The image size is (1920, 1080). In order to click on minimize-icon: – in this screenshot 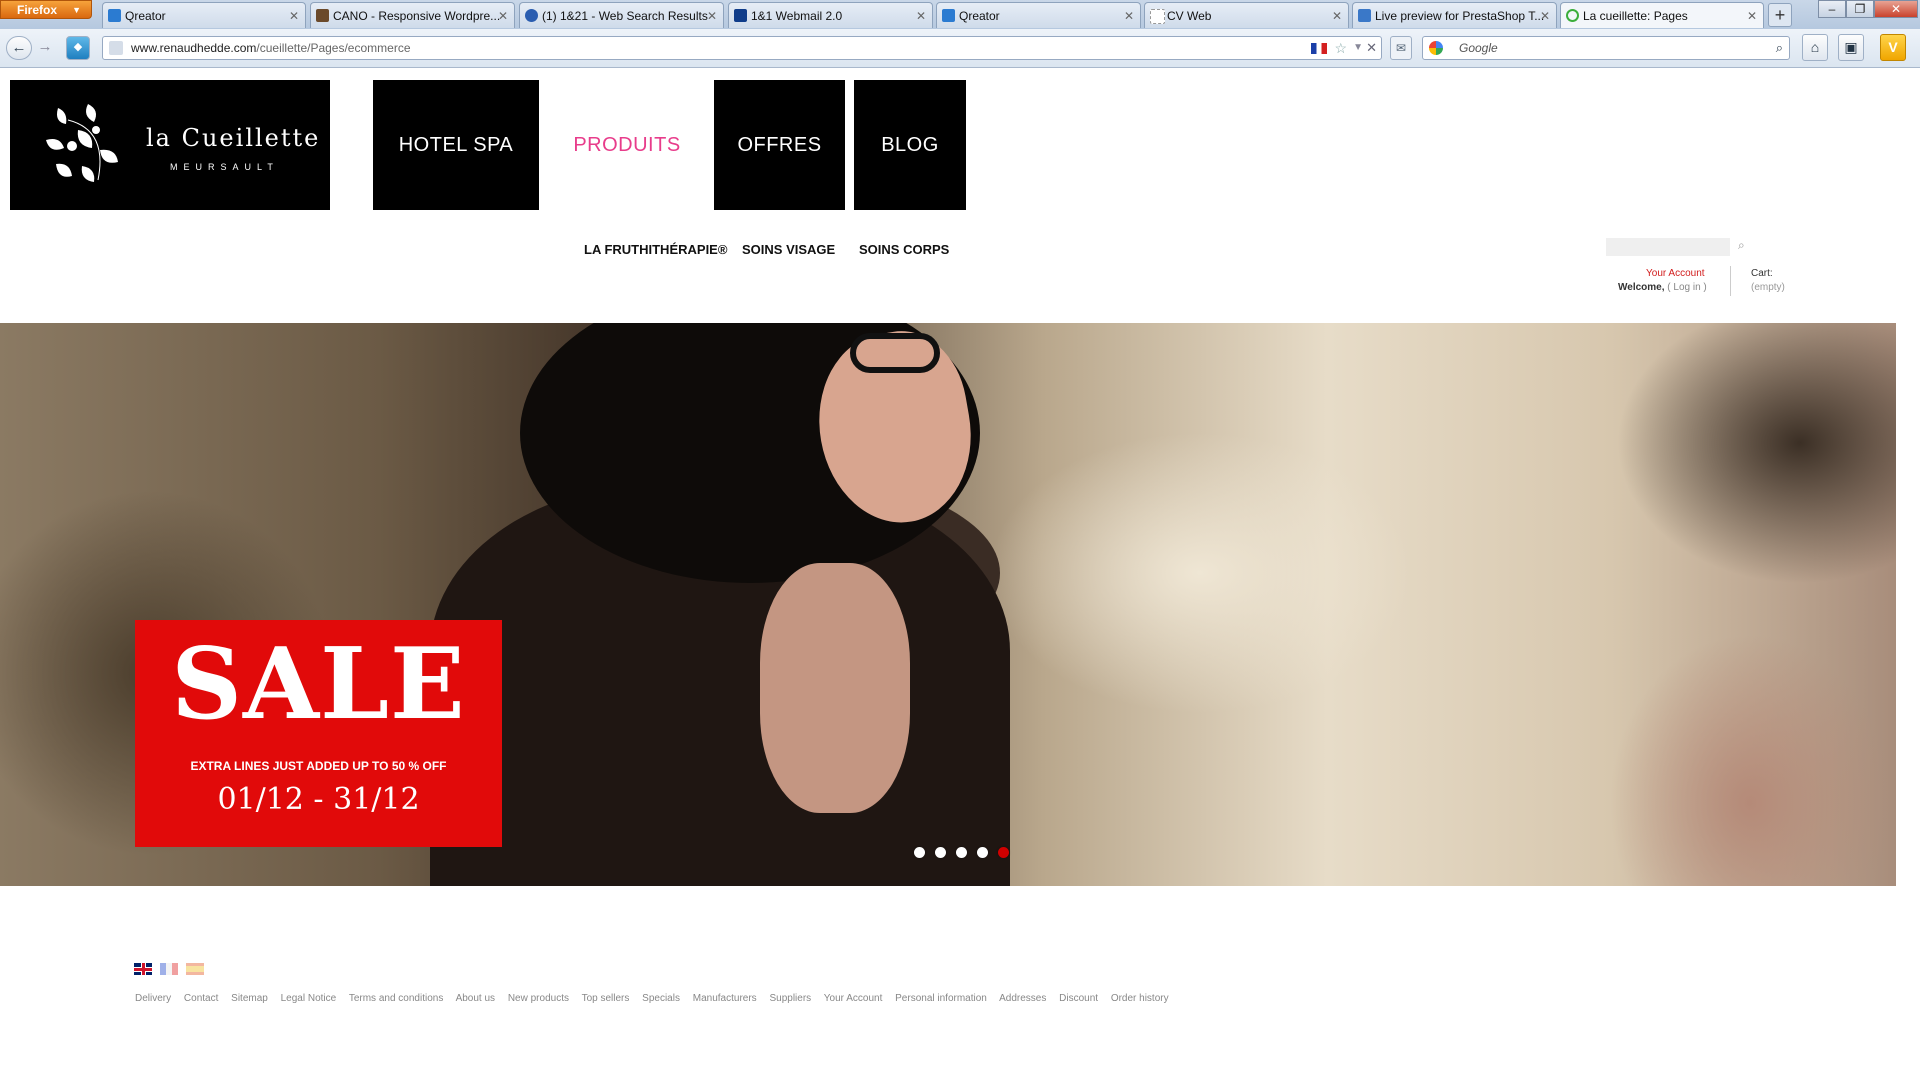, I will do `click(1832, 9)`.